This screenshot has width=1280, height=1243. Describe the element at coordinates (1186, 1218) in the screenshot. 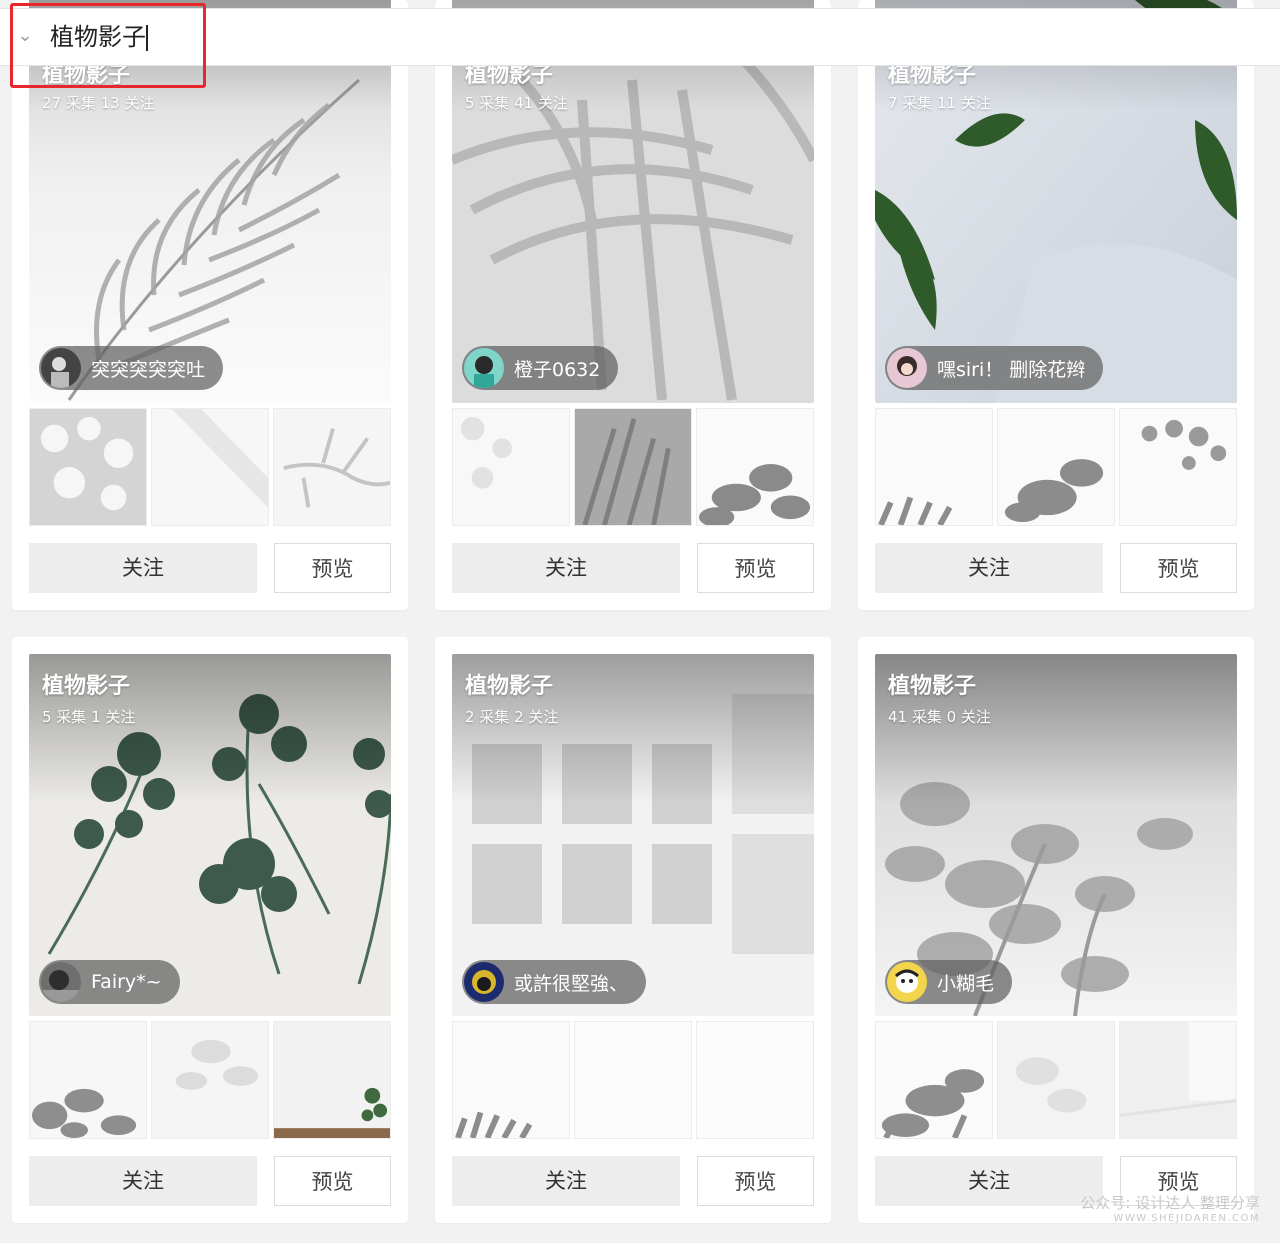

I see `watermark-line2: WWW.SHEJIDAREN.COM` at that location.